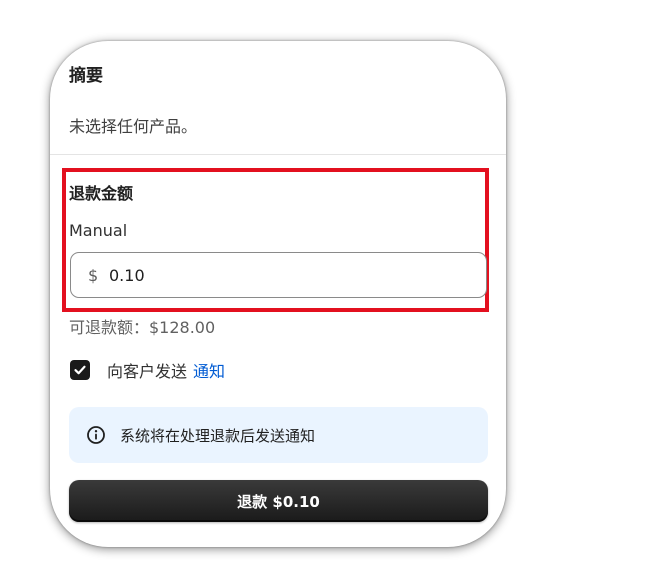 The image size is (670, 567). Describe the element at coordinates (133, 126) in the screenshot. I see `summary-text: 未选择任何产品。` at that location.